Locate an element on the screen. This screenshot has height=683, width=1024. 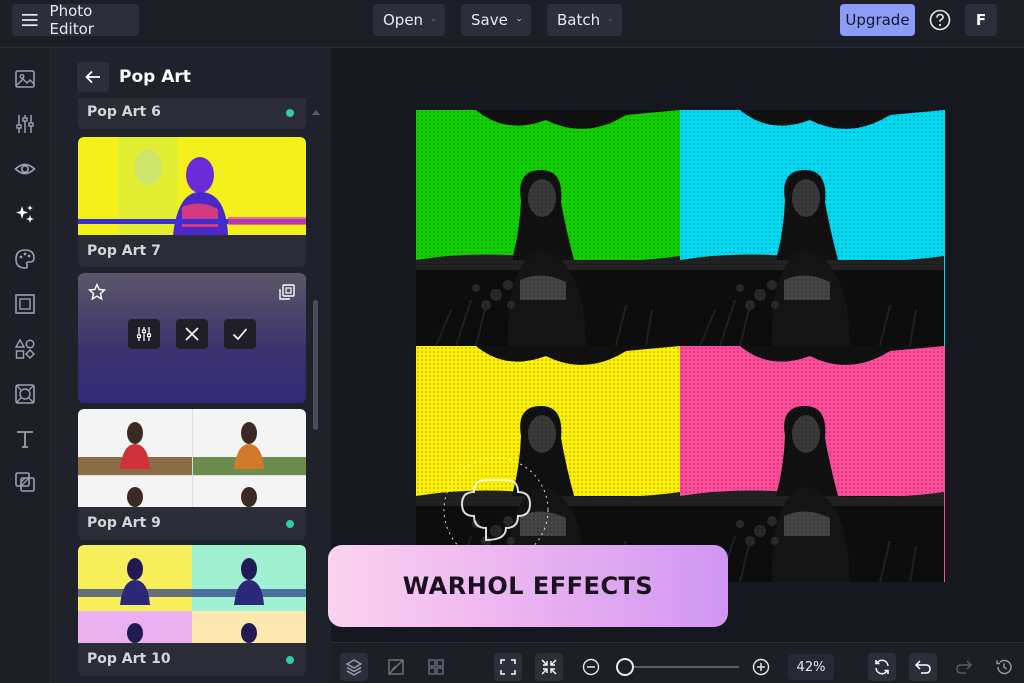
banner-text: WARHOL EFFECTS is located at coordinates (528, 586).